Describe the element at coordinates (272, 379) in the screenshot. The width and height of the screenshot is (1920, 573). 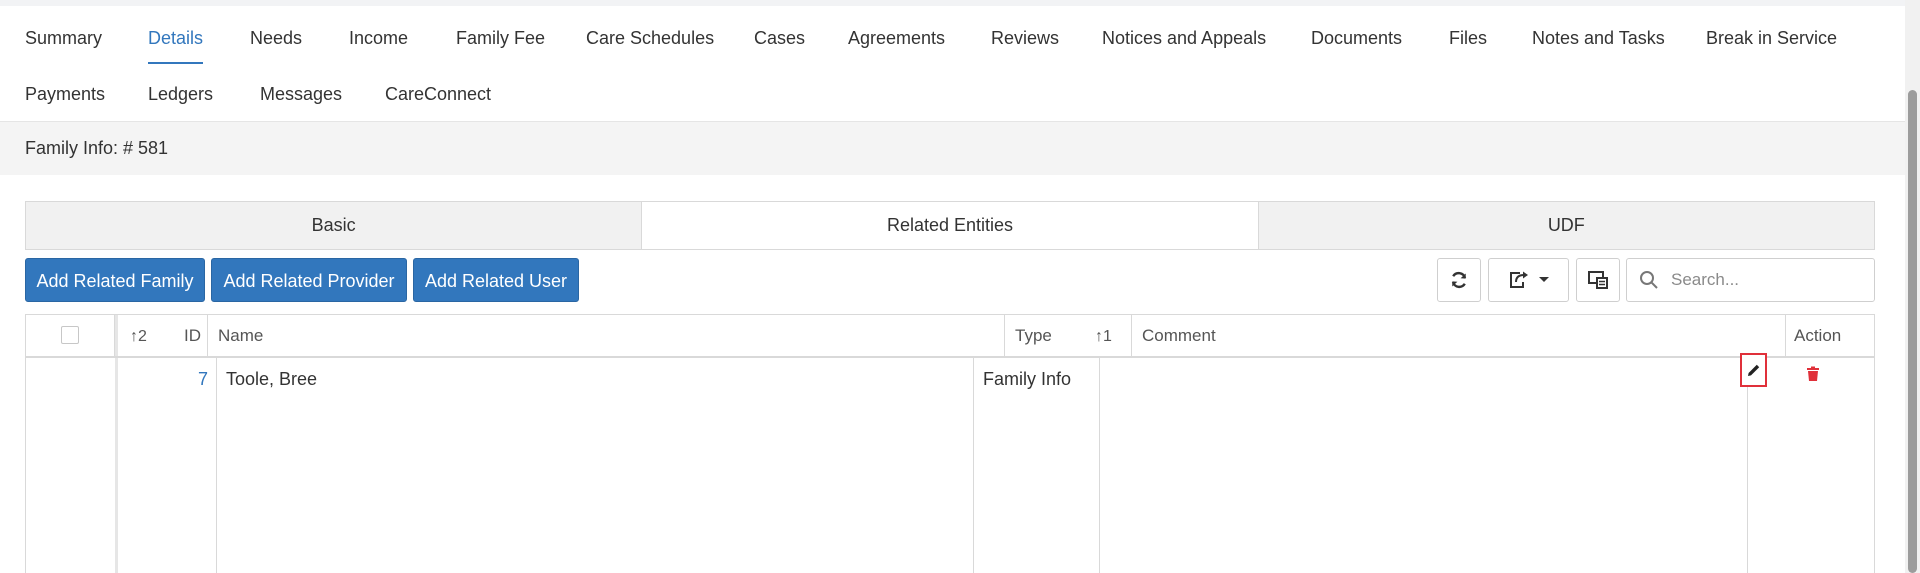
I see `row-name: Toole, Bree` at that location.